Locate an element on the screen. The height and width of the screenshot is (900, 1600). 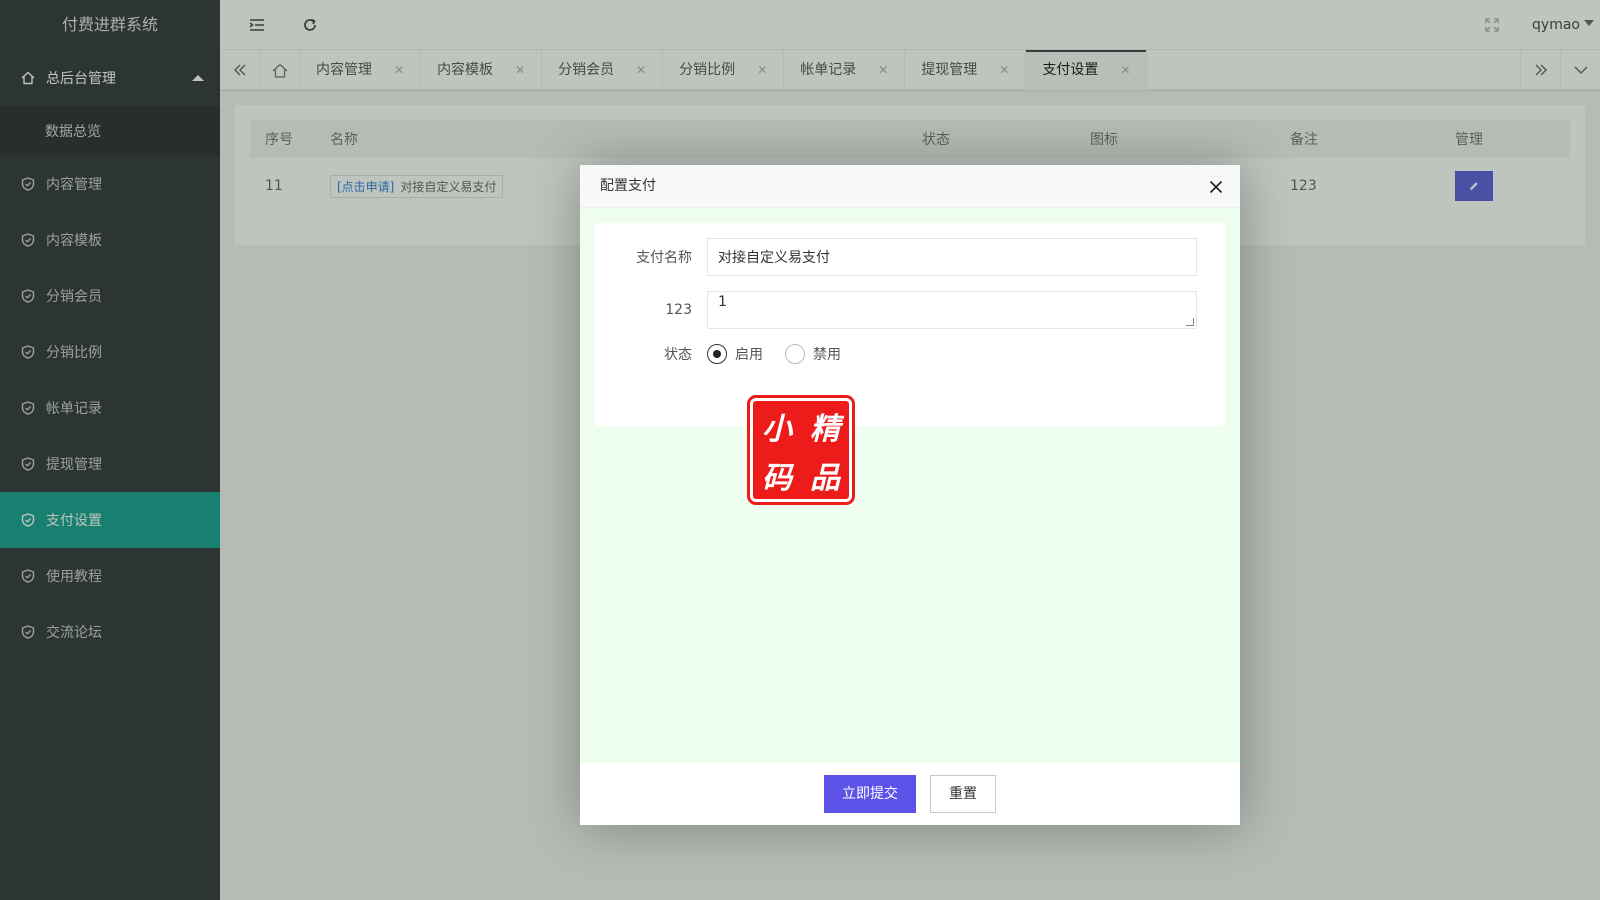
seal-char: 精 is located at coordinates (825, 429).